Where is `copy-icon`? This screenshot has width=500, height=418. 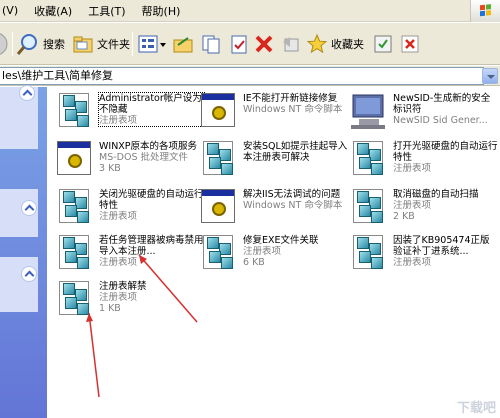 copy-icon is located at coordinates (211, 44).